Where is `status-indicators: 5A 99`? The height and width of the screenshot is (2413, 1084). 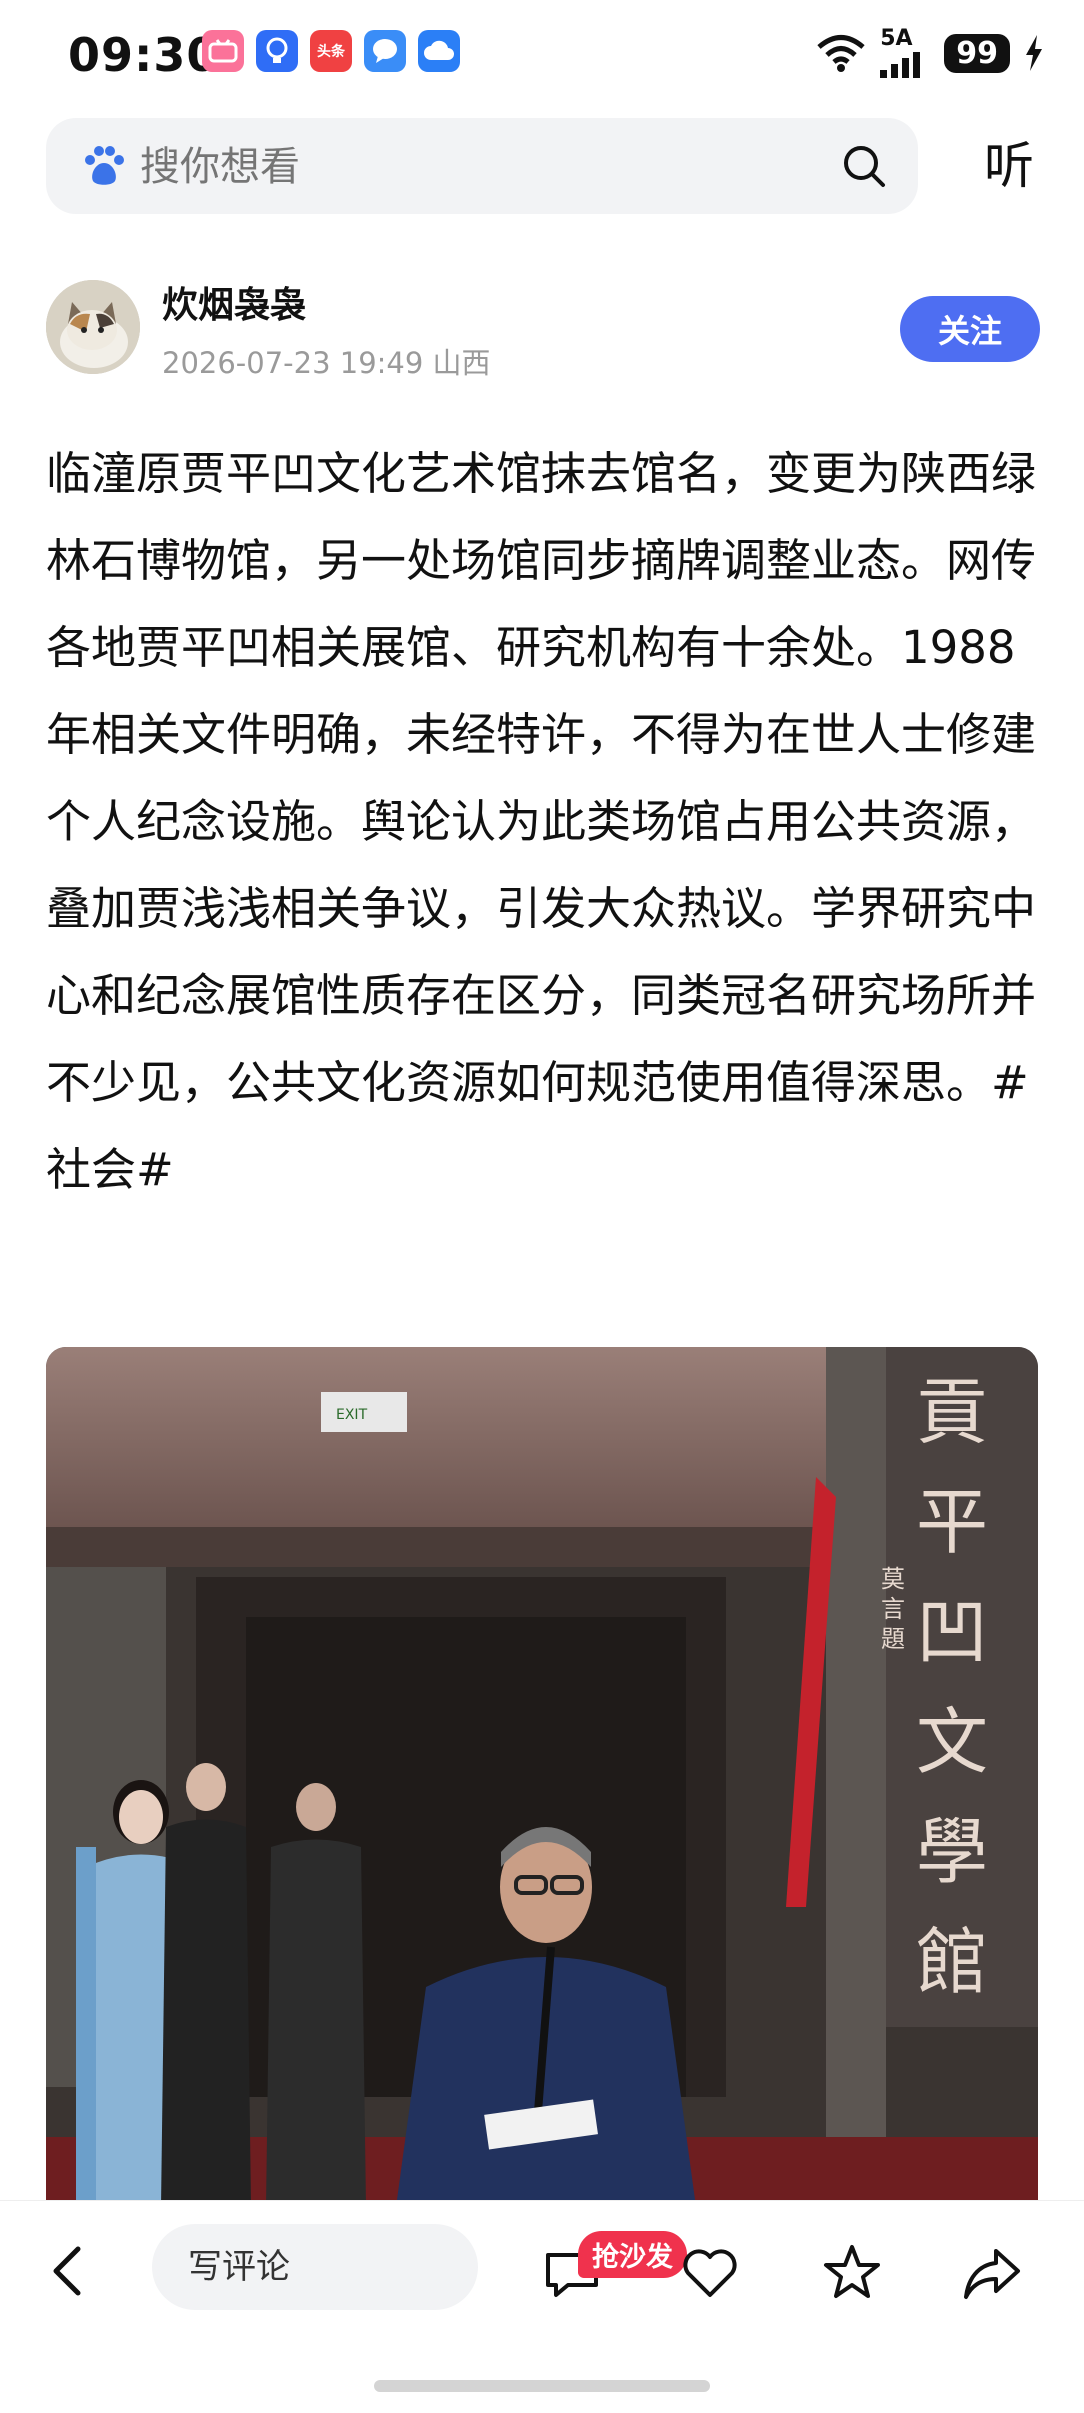 status-indicators: 5A 99 is located at coordinates (930, 53).